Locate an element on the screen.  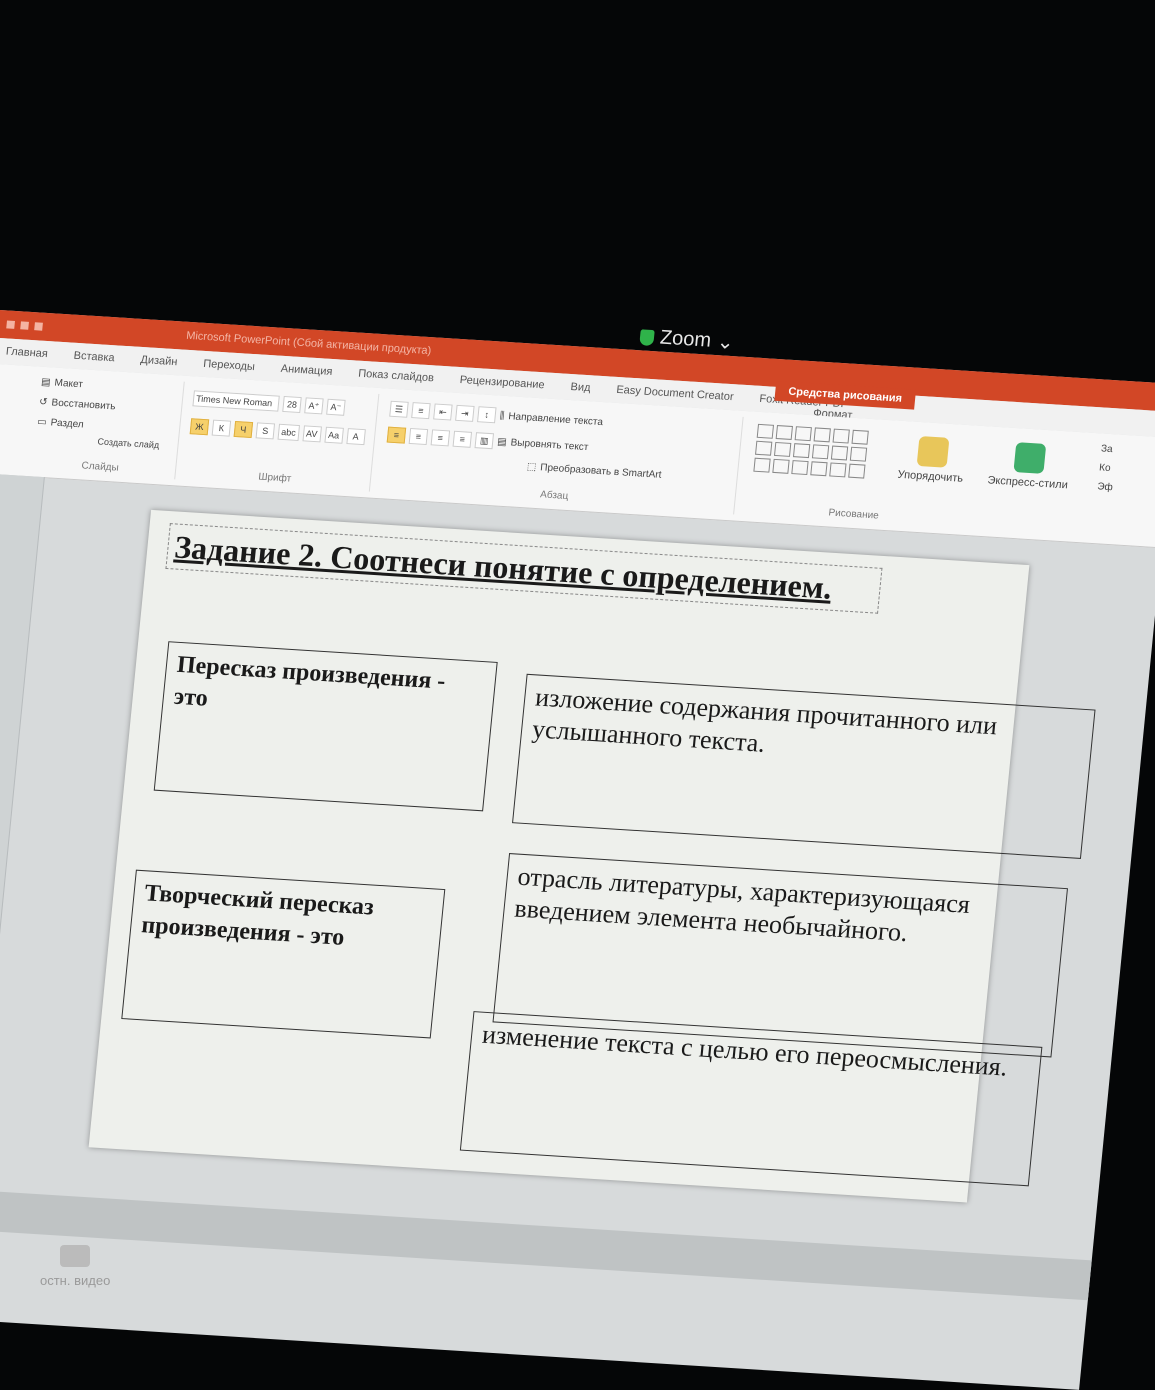
increase-indent-icon: ⇥ is located at coordinates (465, 413).